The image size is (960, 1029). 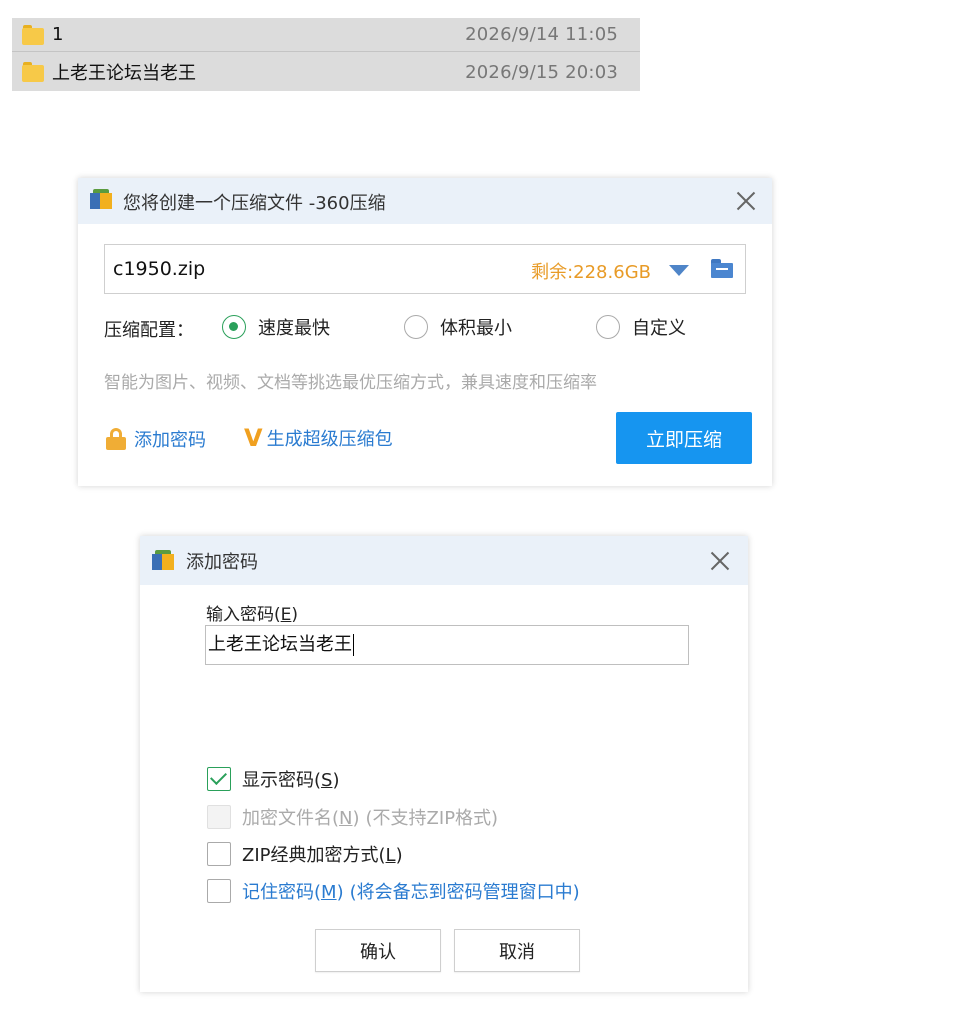 I want to click on config-label: 压缩配置：, so click(x=149, y=330).